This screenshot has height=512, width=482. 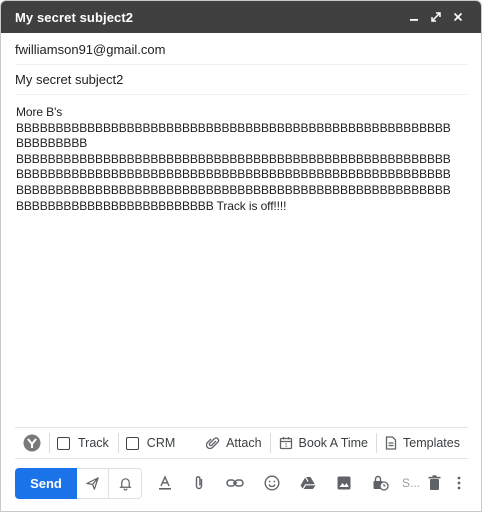 I want to click on paperclip-icon, so click(x=213, y=443).